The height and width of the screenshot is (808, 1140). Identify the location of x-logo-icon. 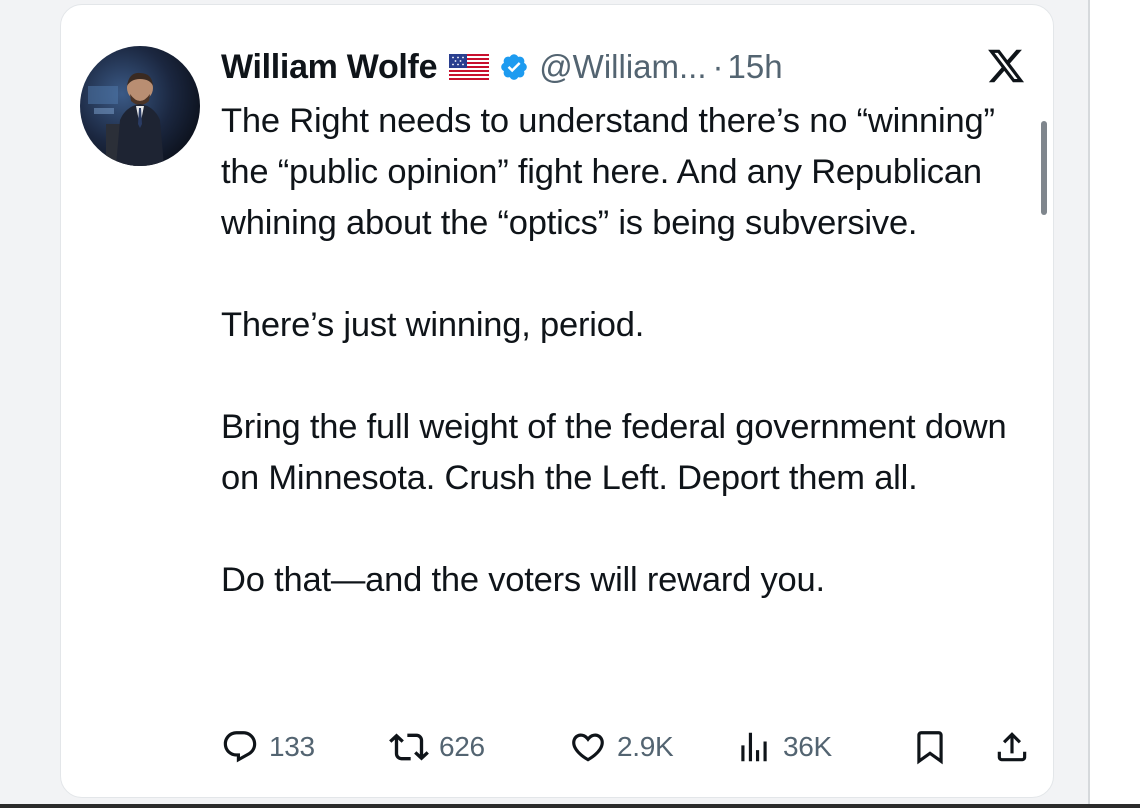
(1006, 66).